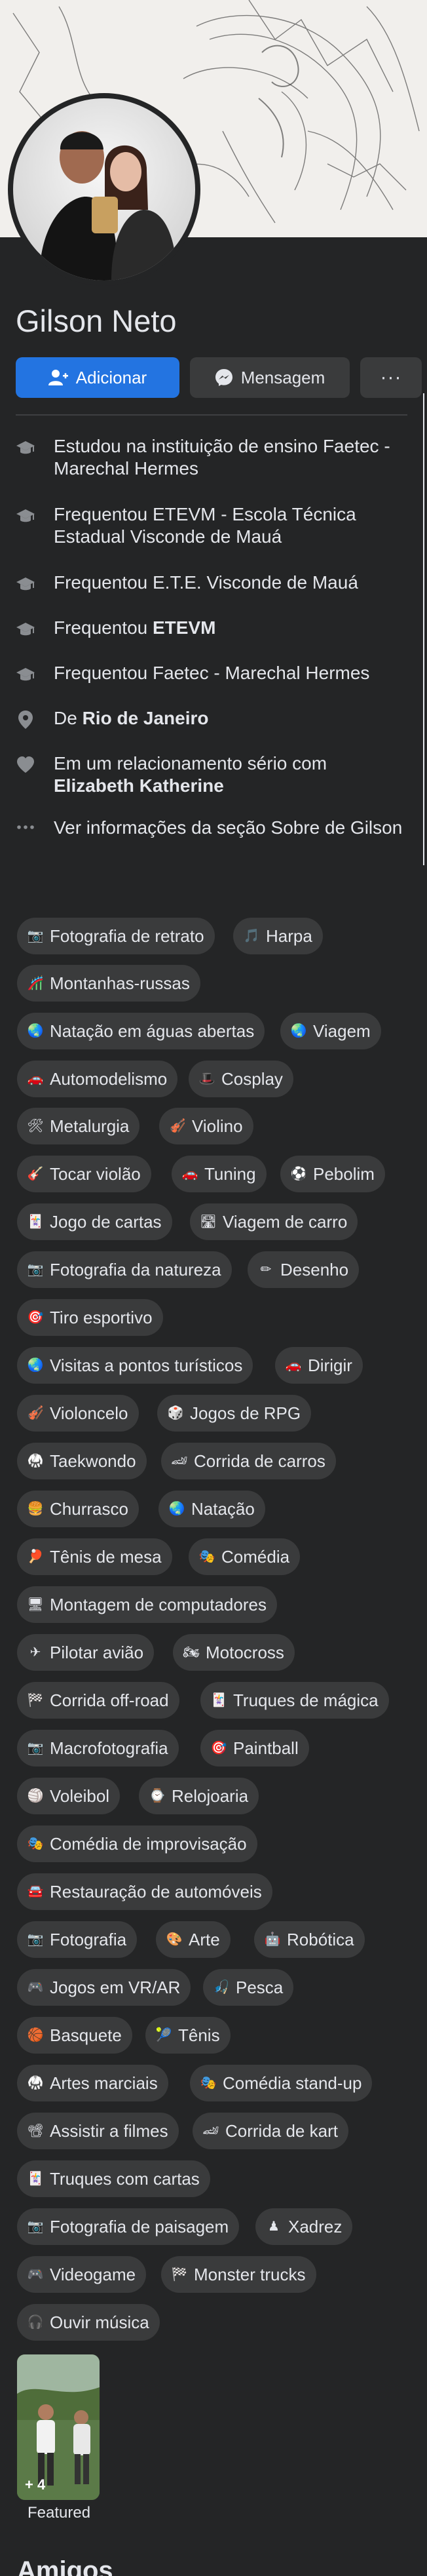 Image resolution: width=427 pixels, height=2576 pixels. I want to click on hobby-chip: 🤖 Robótica, so click(309, 1939).